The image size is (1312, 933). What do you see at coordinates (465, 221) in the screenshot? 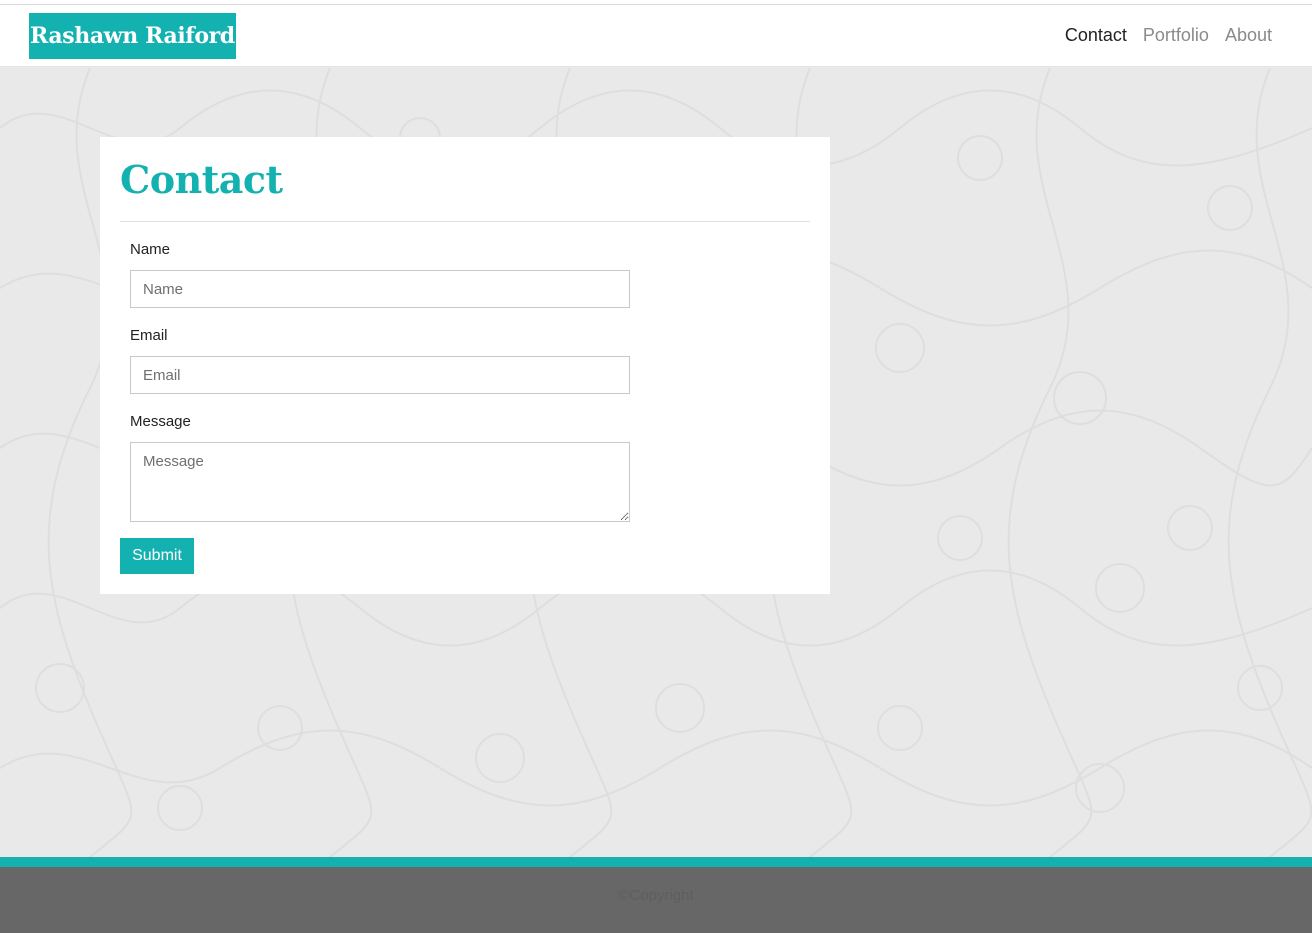
I see `title-divider` at bounding box center [465, 221].